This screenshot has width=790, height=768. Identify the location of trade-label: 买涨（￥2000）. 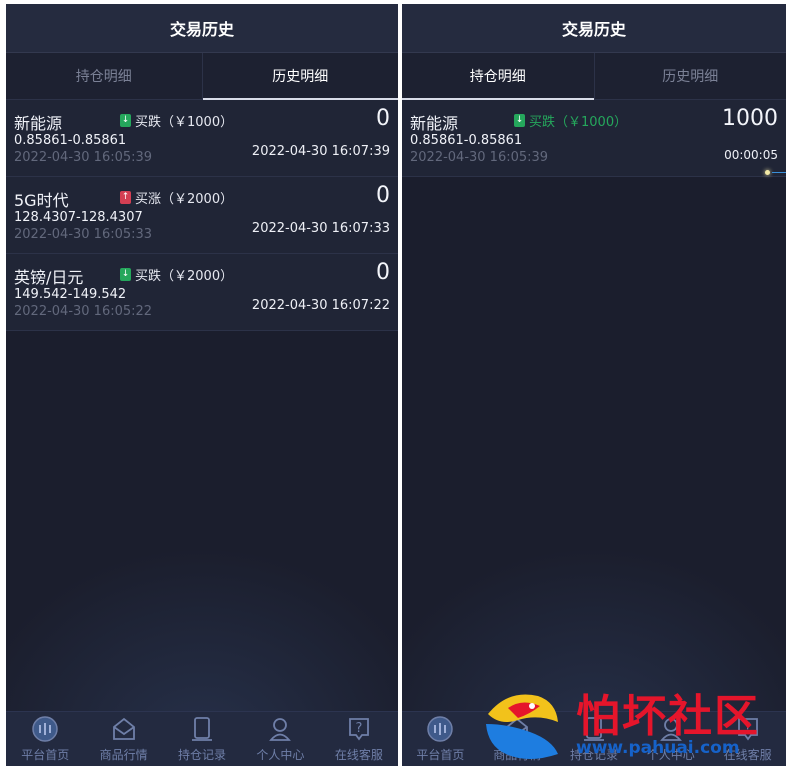
(184, 199).